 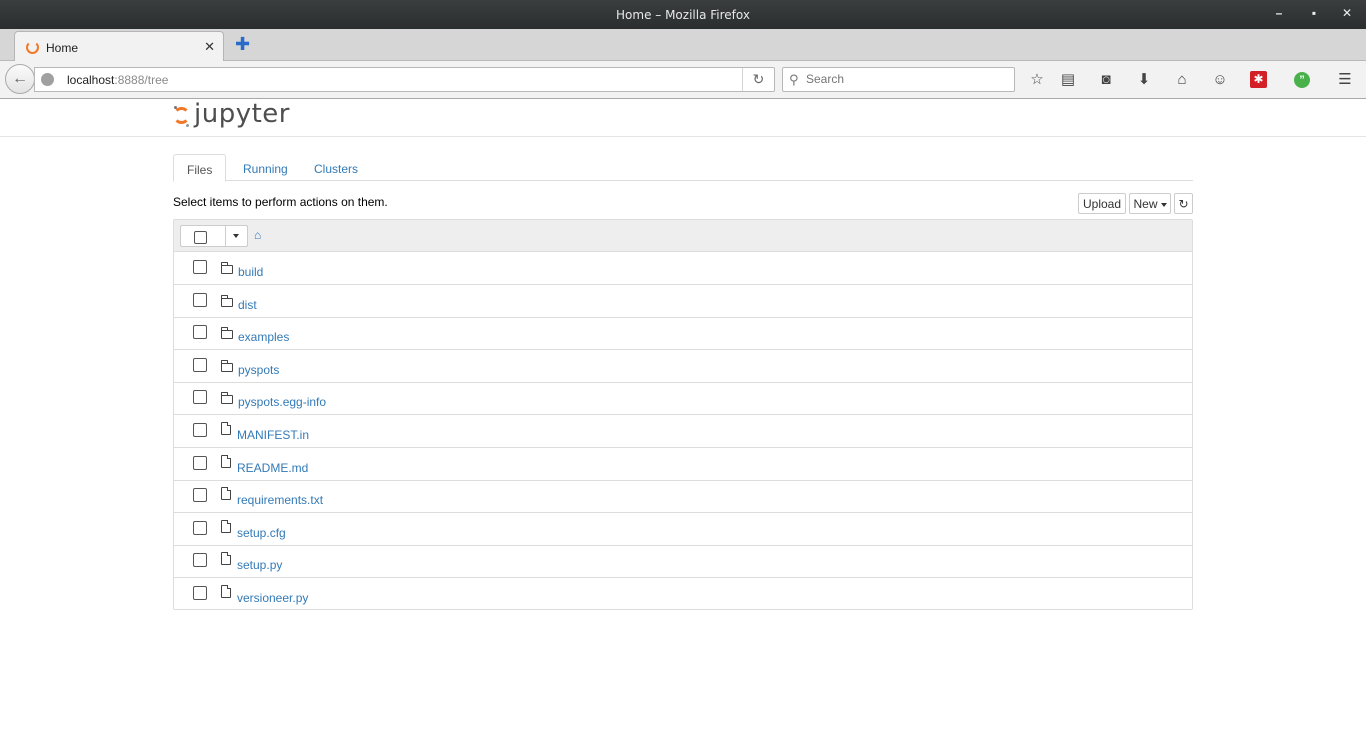 I want to click on new-button: New, so click(x=1150, y=203).